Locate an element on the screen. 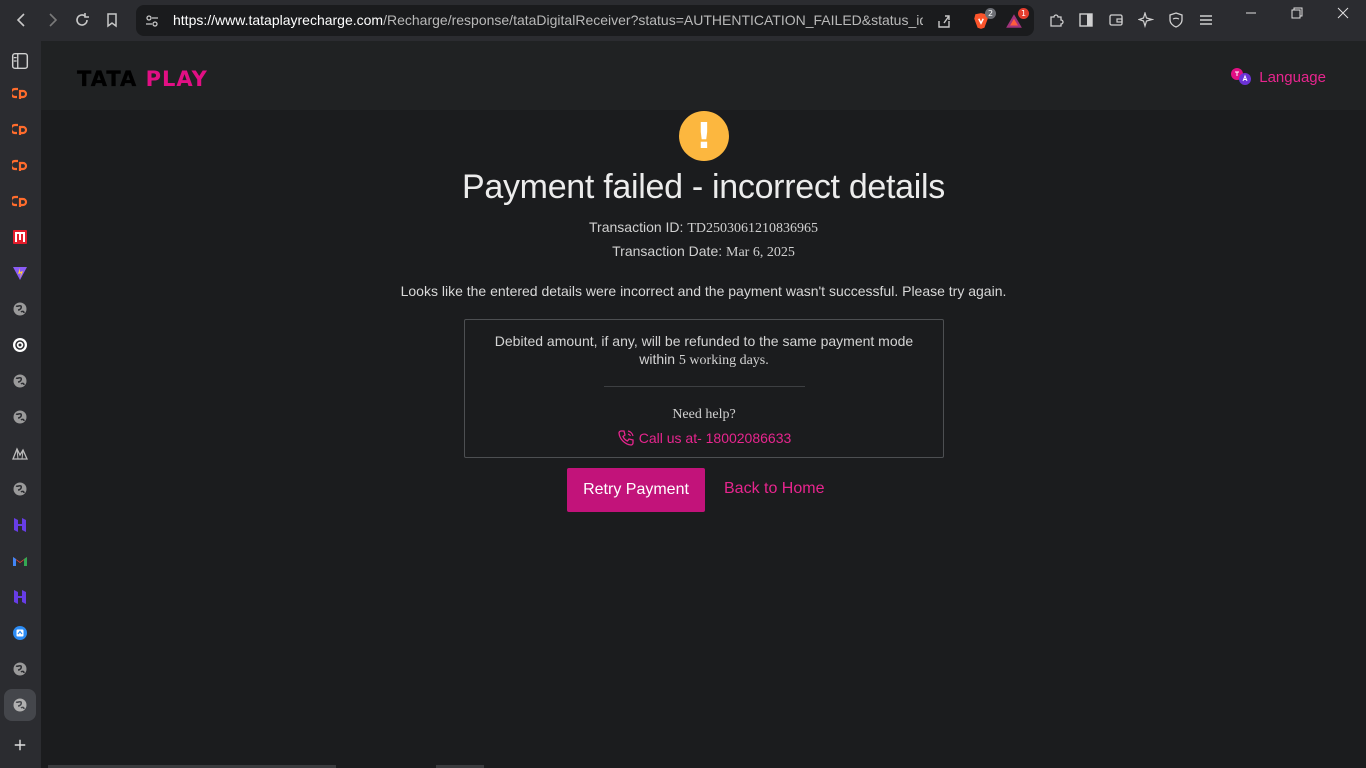  need-help-text: Need help? is located at coordinates (704, 414).